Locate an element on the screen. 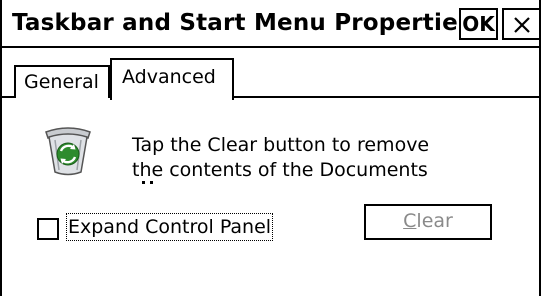 Image resolution: width=541 pixels, height=296 pixels. clear-button: Clear is located at coordinates (428, 222).